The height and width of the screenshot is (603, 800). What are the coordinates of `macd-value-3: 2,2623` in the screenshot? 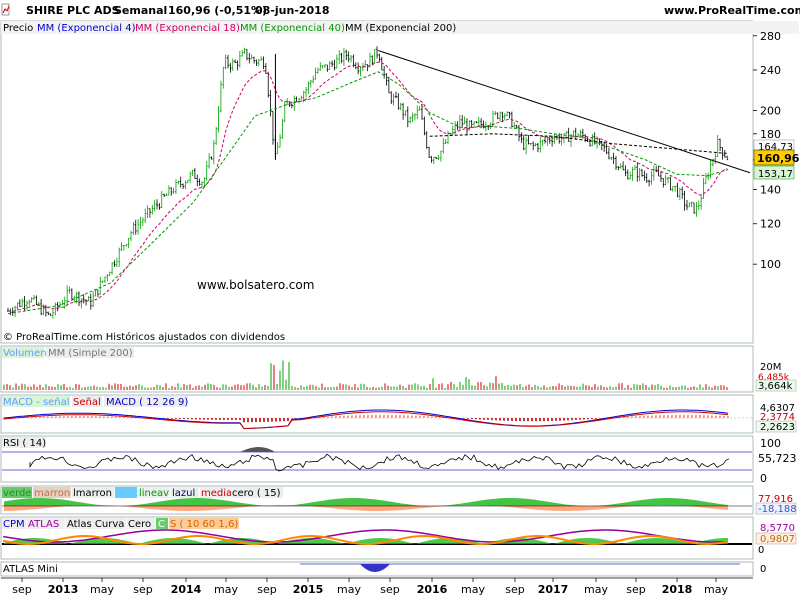 It's located at (777, 427).